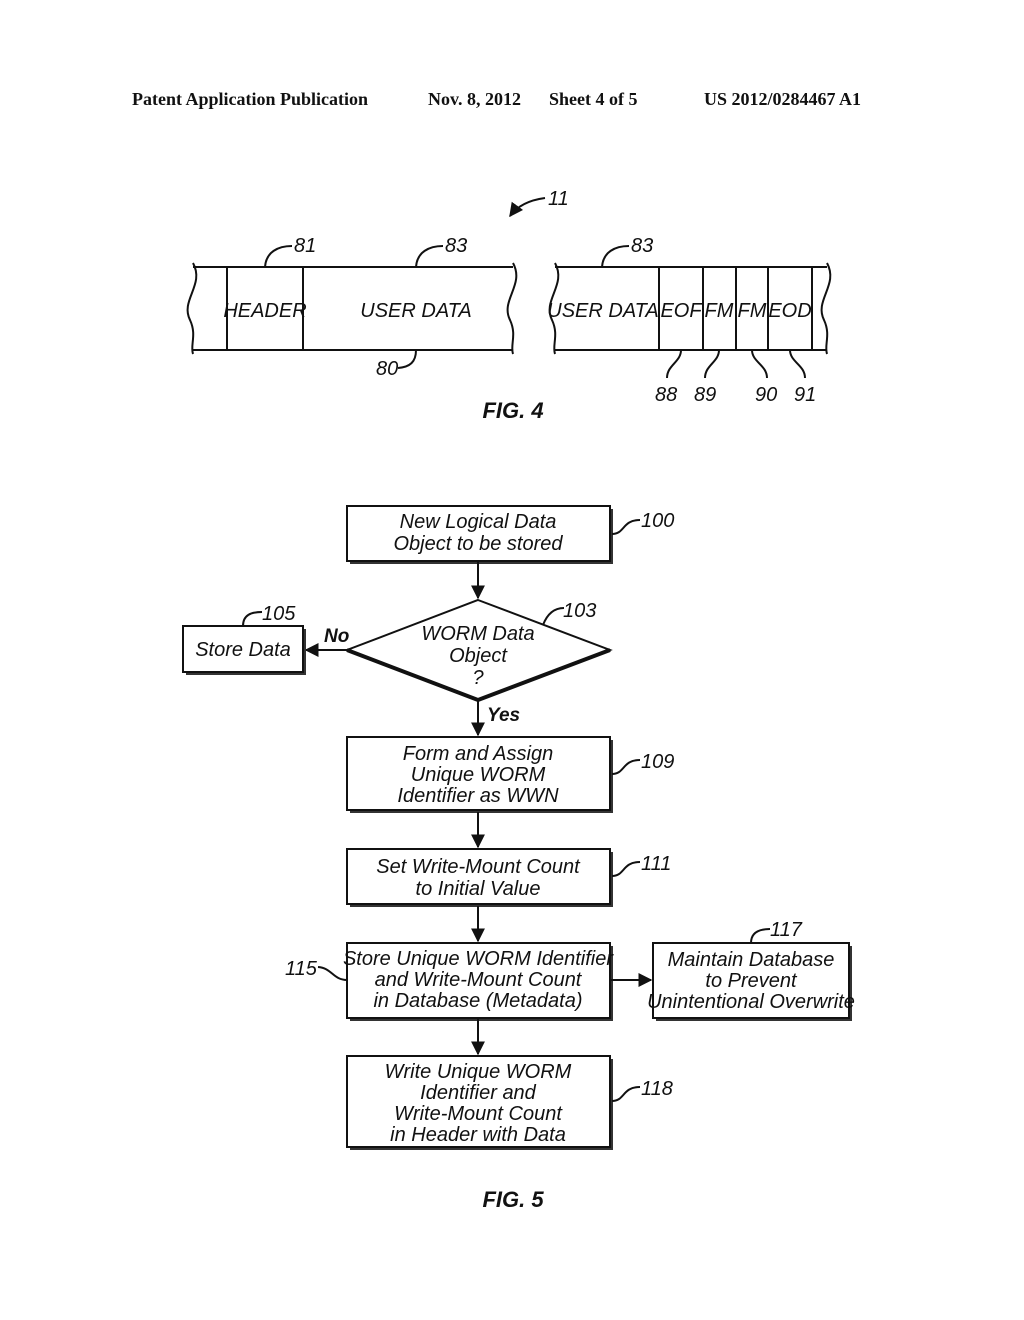 The height and width of the screenshot is (1320, 1024). What do you see at coordinates (786, 930) in the screenshot?
I see `ref-117: 117` at bounding box center [786, 930].